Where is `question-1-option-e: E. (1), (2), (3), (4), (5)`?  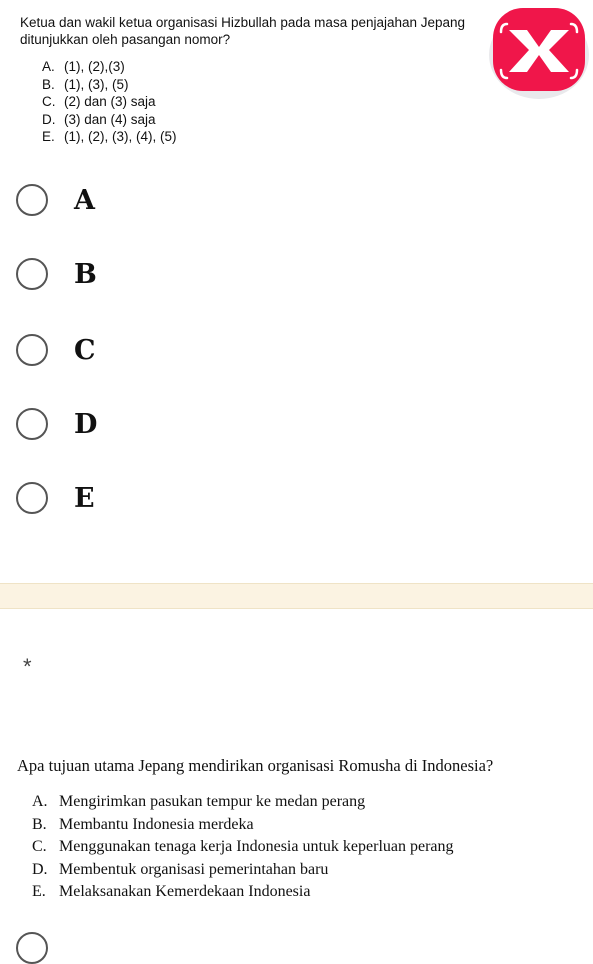
question-1-option-e: E. (1), (2), (3), (4), (5) is located at coordinates (109, 136).